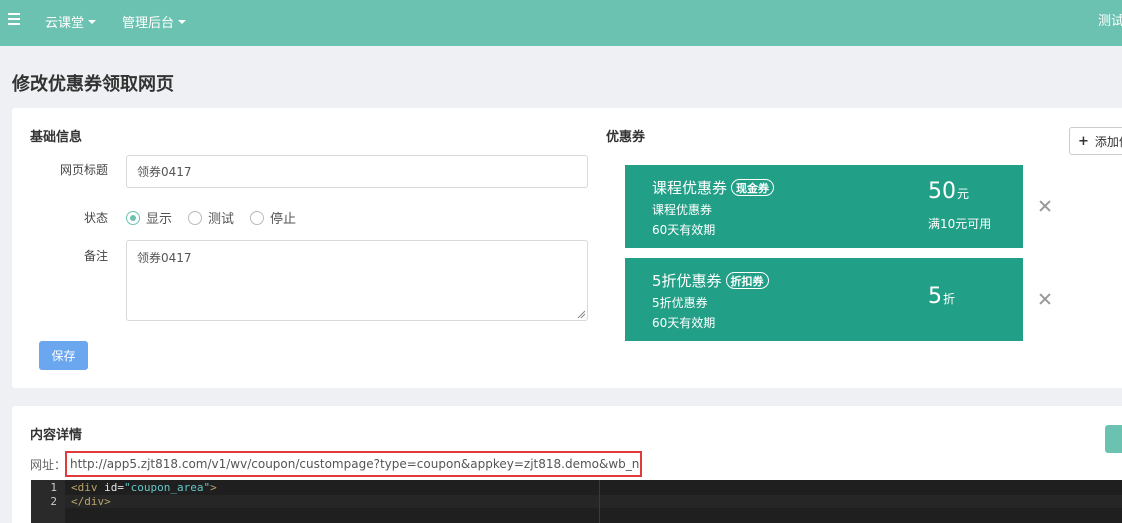 The width and height of the screenshot is (1122, 523). I want to click on code-line: </div>, so click(91, 501).